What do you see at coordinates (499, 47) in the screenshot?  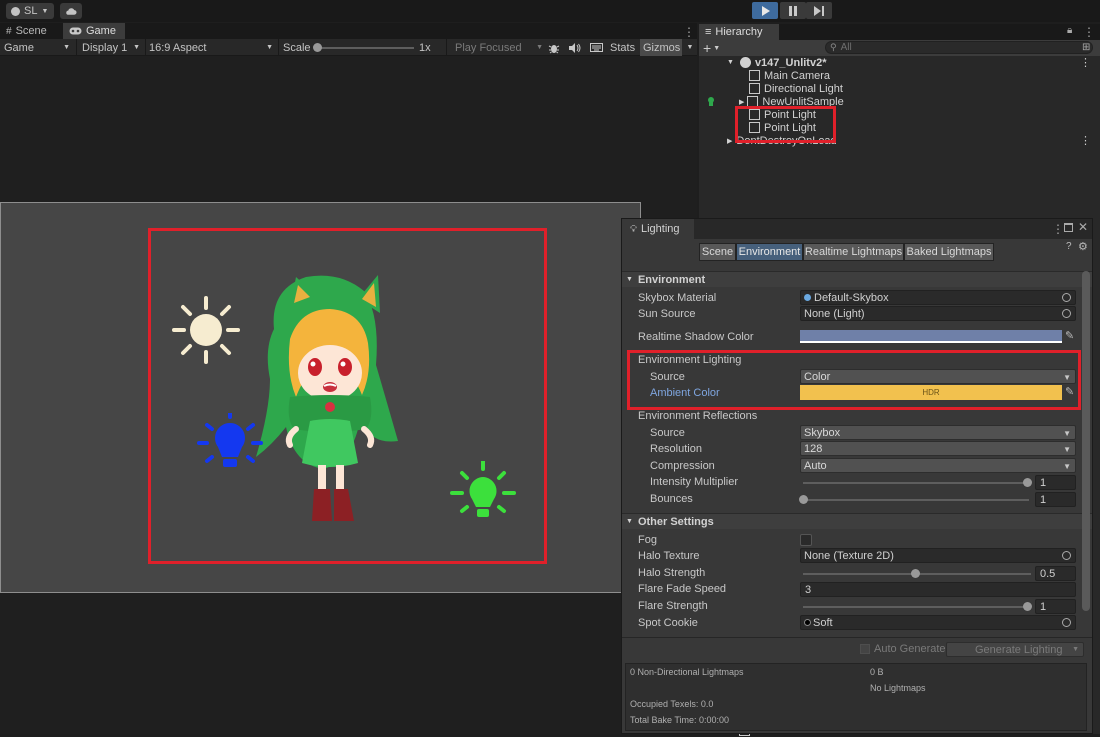 I see `play-focused-dropdown: Play Focused ▼` at bounding box center [499, 47].